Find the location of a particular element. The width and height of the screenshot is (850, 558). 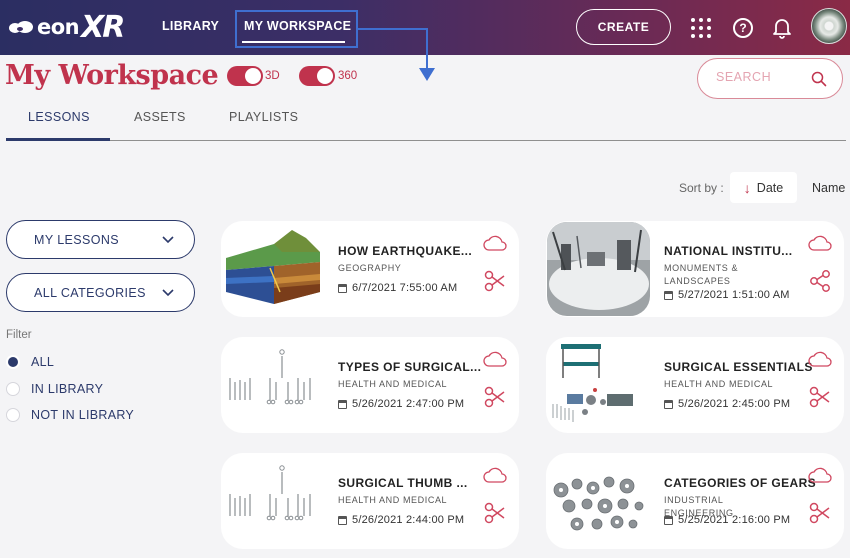

surgical-cart-image is located at coordinates (598, 385).